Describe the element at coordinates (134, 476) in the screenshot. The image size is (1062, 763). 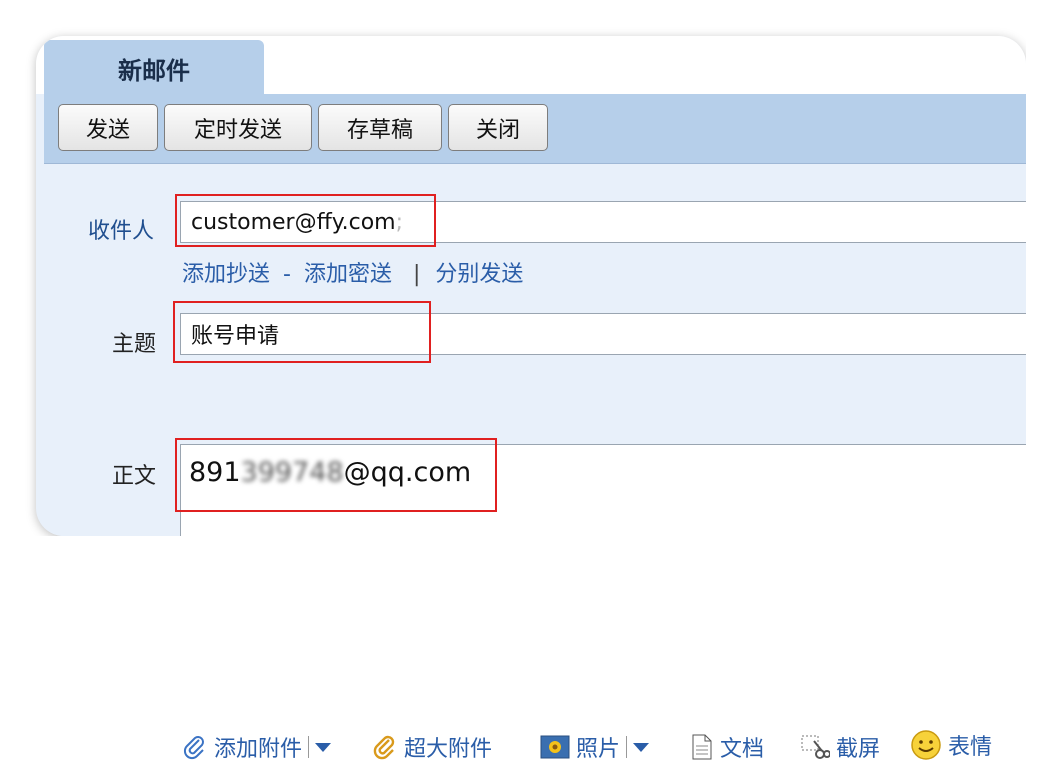
I see `body-label: 正文` at that location.